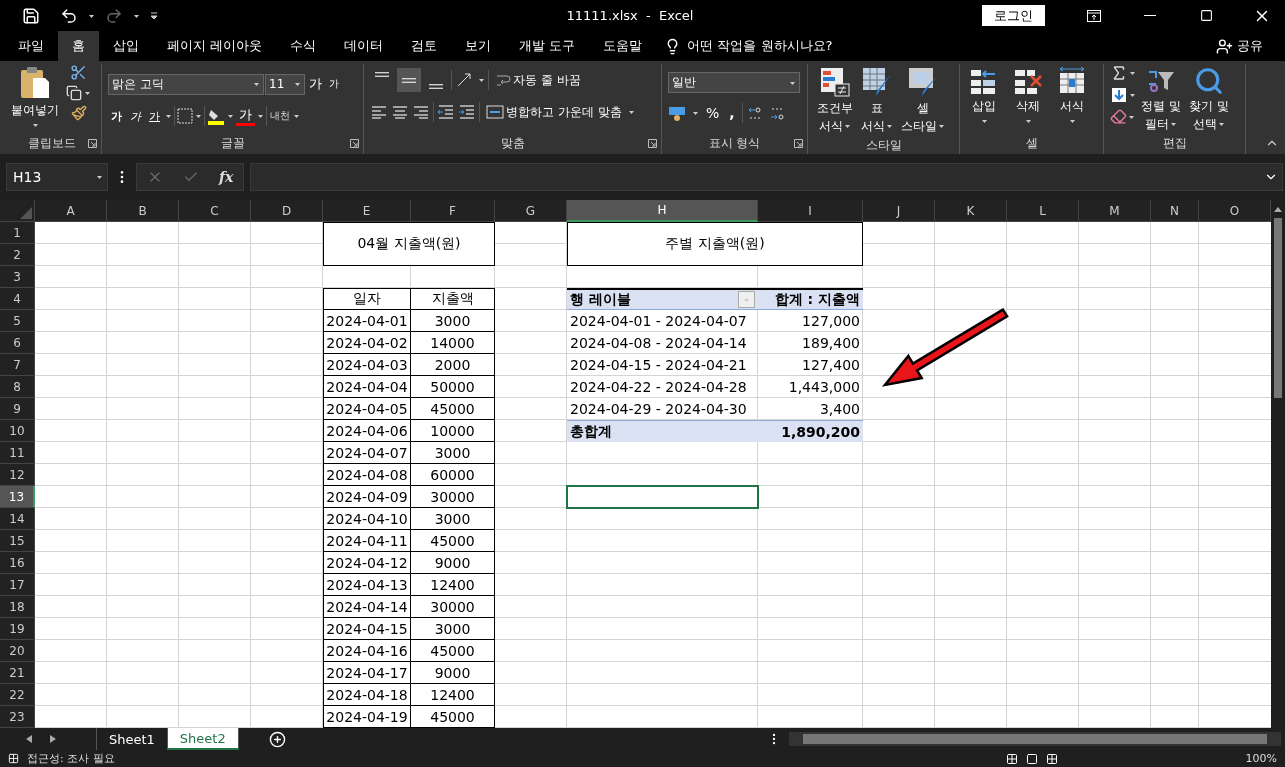  What do you see at coordinates (1115, 211) in the screenshot?
I see `column-header: M` at bounding box center [1115, 211].